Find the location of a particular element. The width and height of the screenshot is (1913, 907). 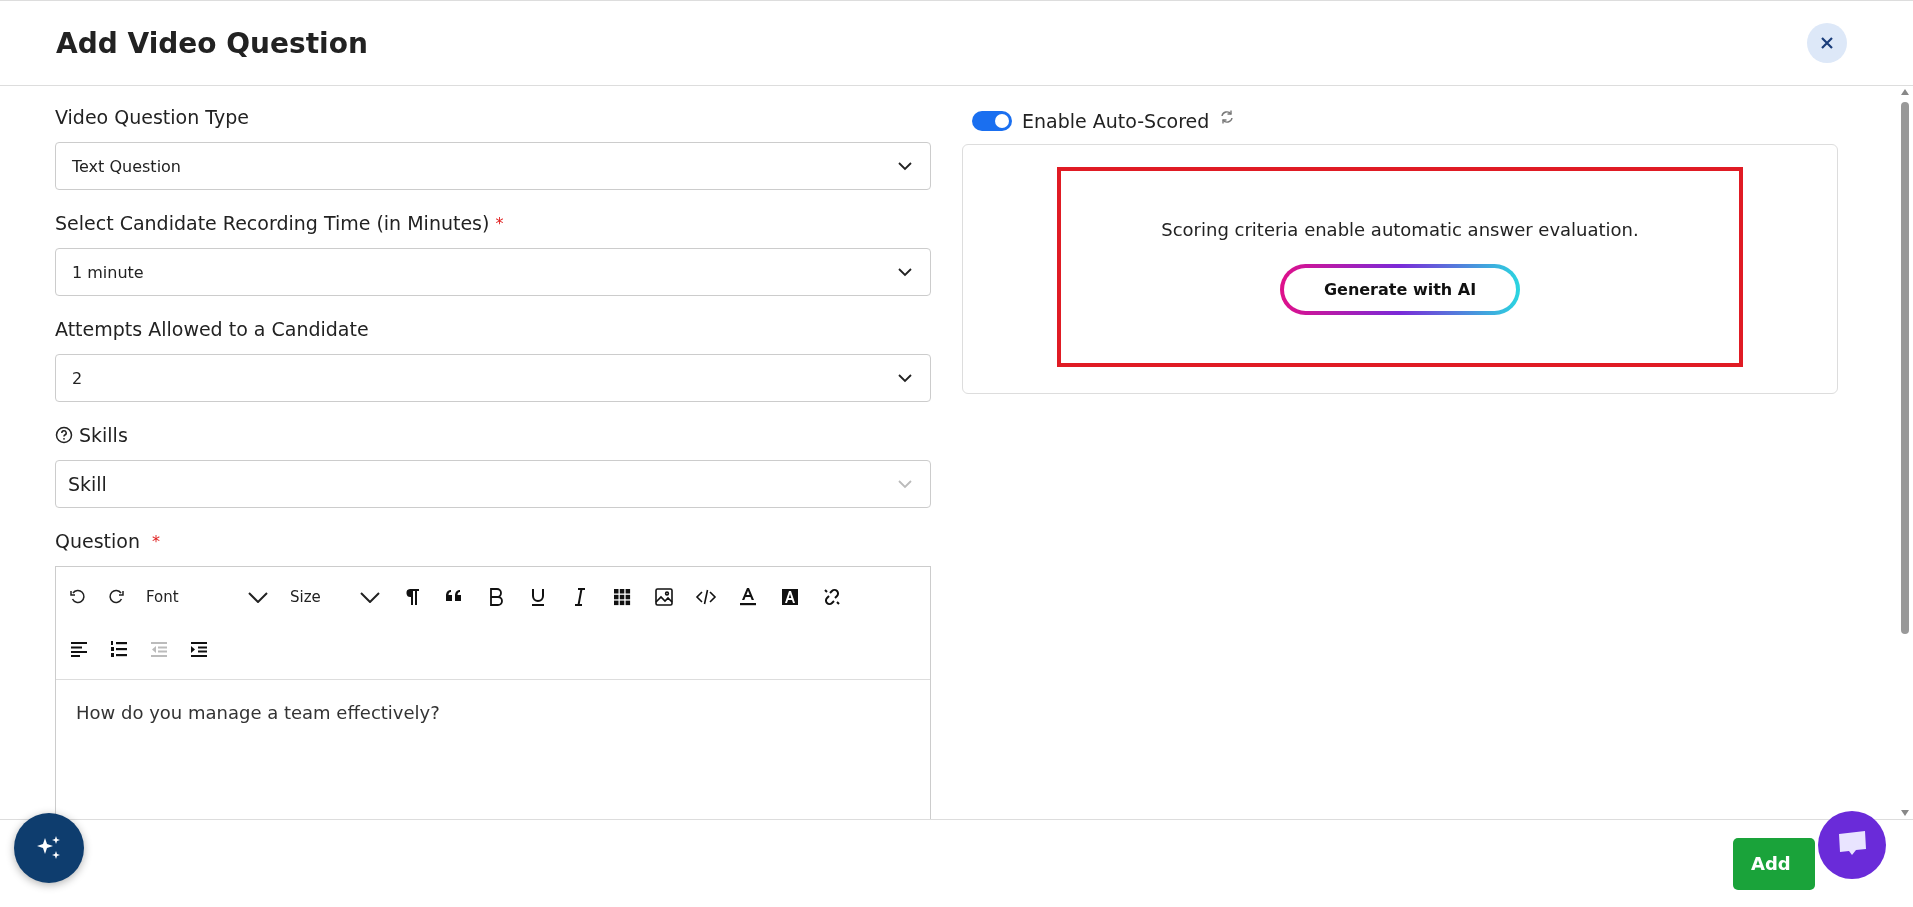

refresh-icon is located at coordinates (1227, 117).